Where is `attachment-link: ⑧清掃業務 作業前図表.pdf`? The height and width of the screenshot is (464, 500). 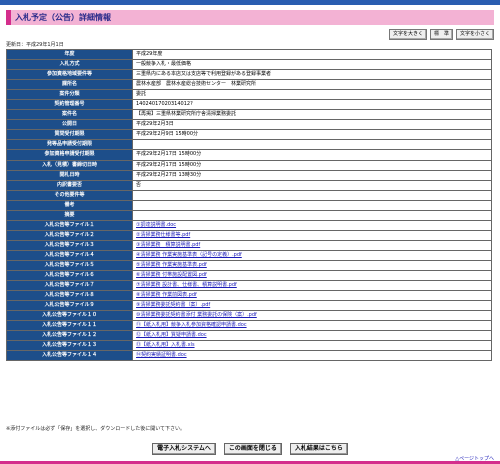
attachment-link: ⑧清掃業務 作業前図表.pdf is located at coordinates (166, 295).